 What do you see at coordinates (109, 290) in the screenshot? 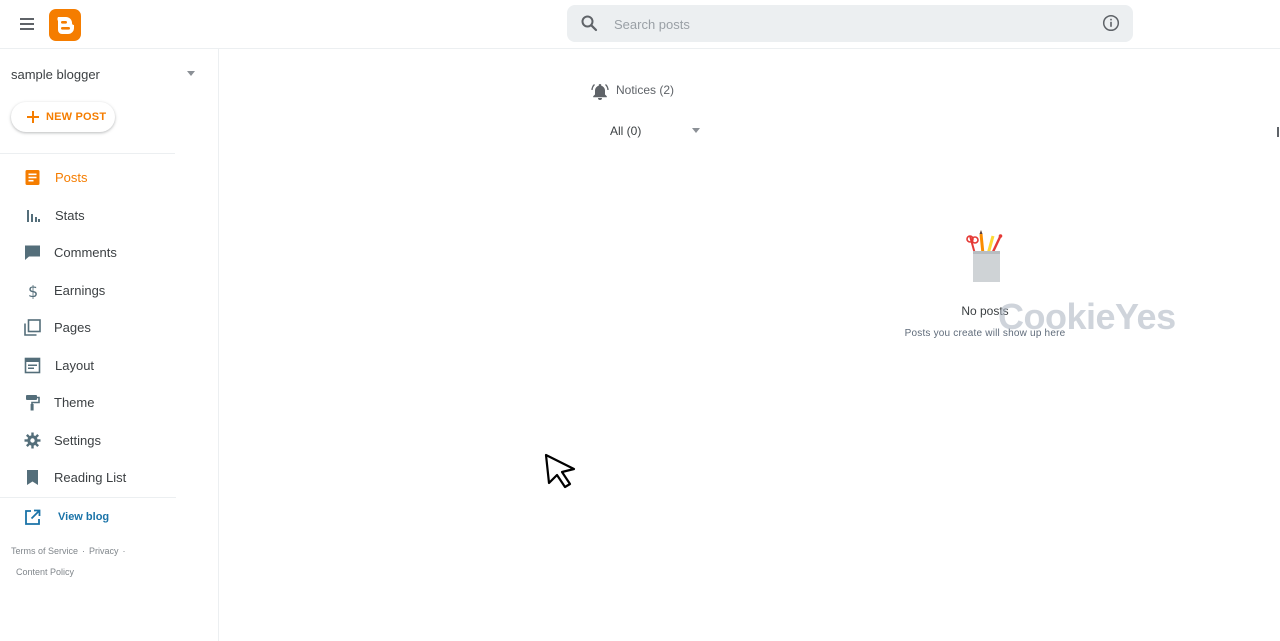
I see `sidebar-item-earnings: $ Earnings` at bounding box center [109, 290].